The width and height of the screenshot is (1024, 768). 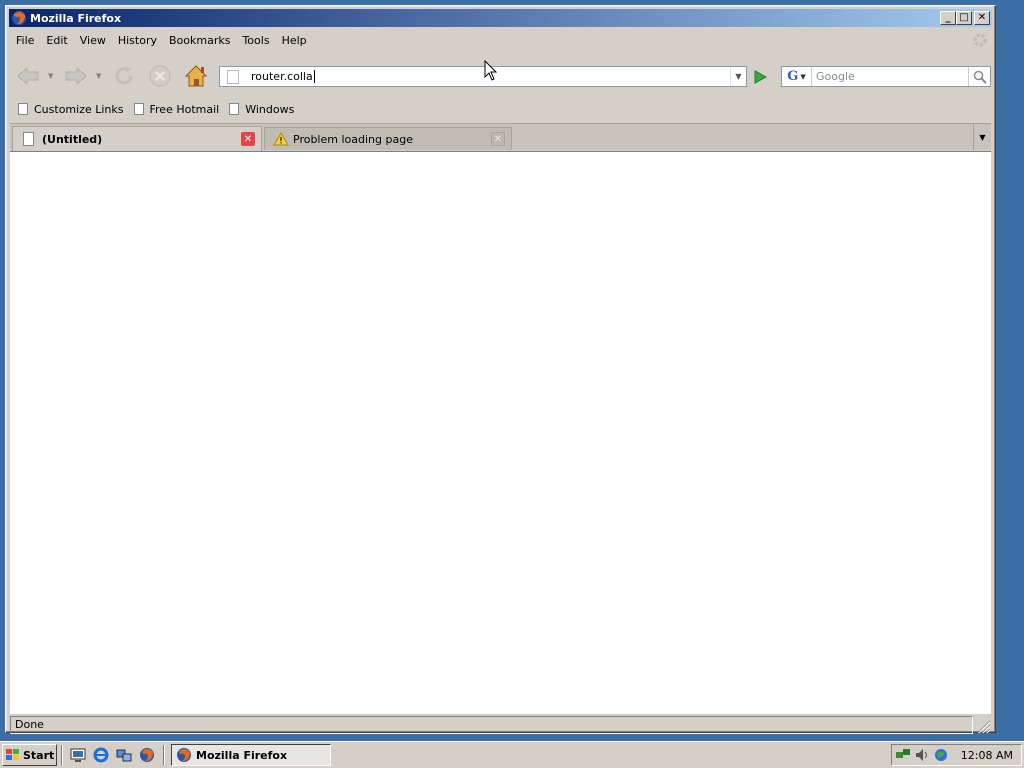 What do you see at coordinates (242, 755) in the screenshot?
I see `taskbar-button-label: Mozilla Firefox` at bounding box center [242, 755].